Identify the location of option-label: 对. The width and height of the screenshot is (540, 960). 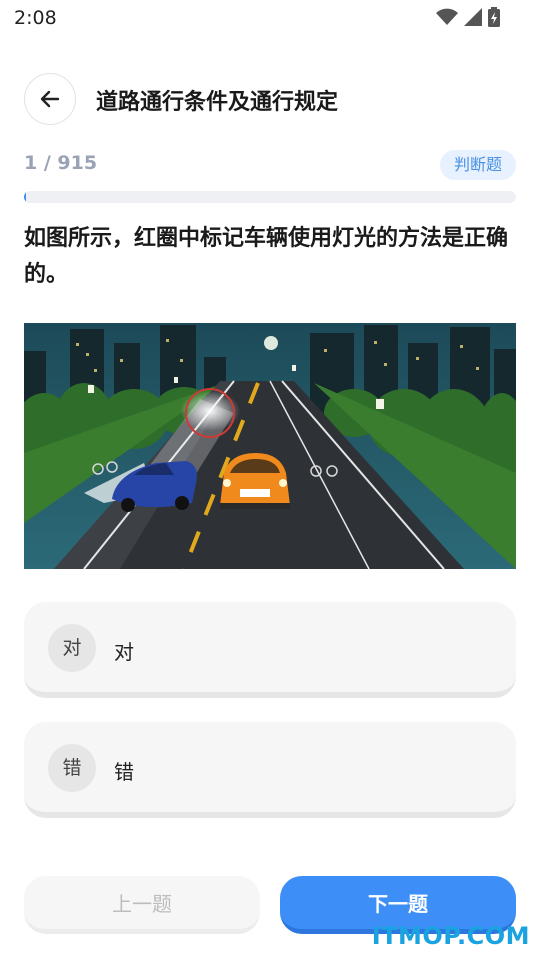
(124, 652).